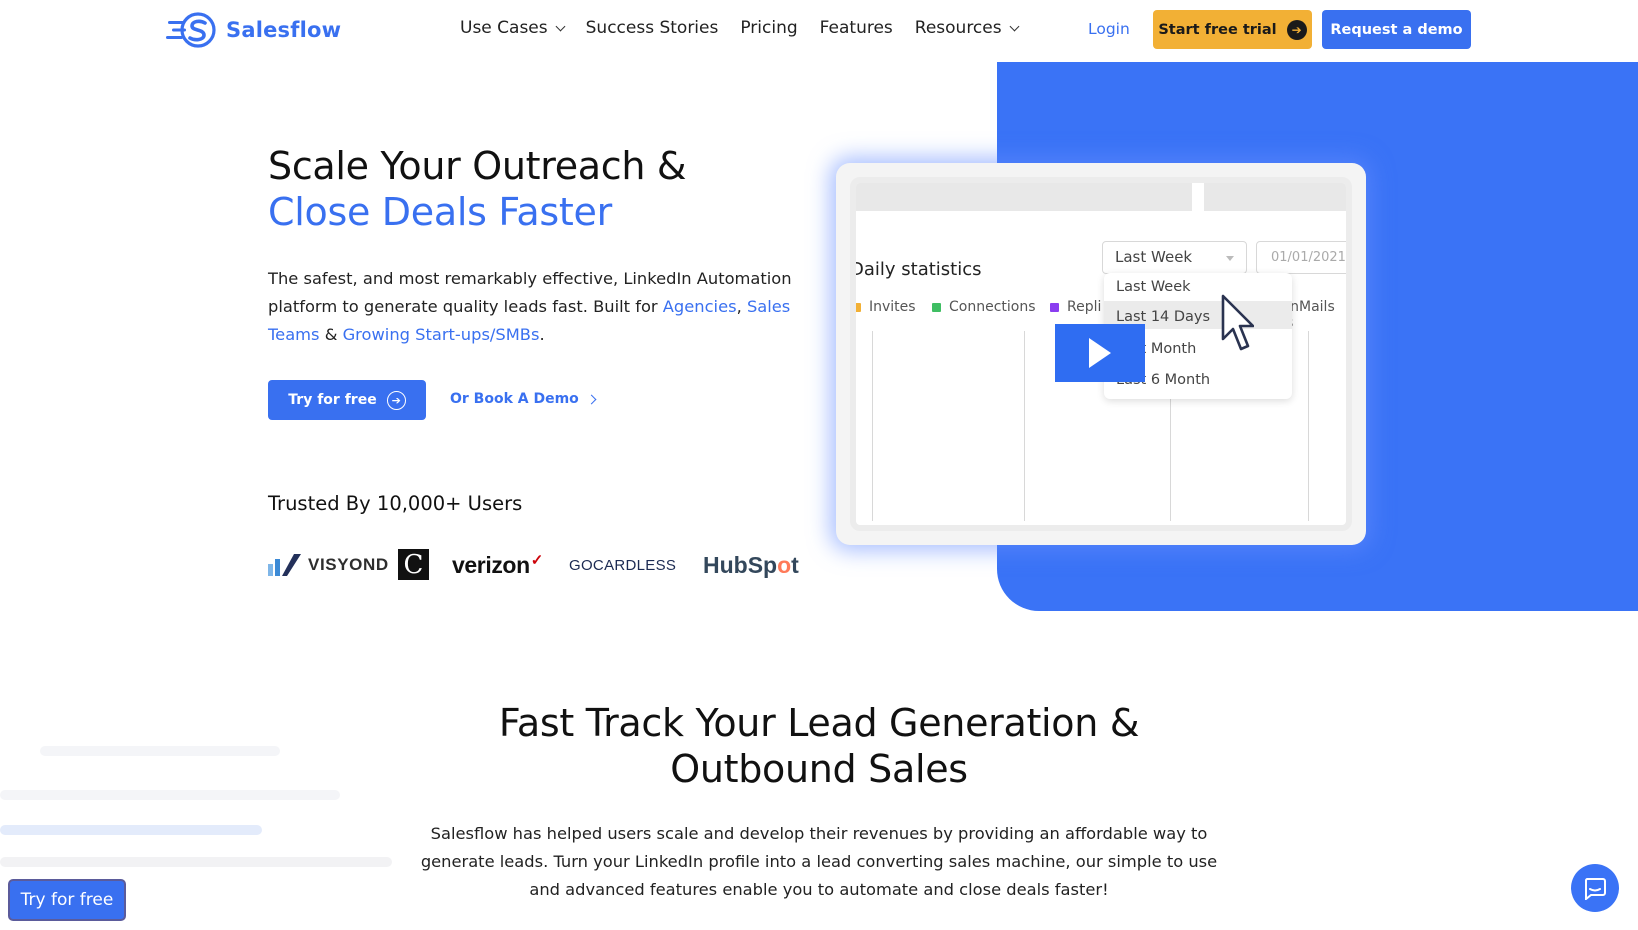 This screenshot has height=930, width=1638. What do you see at coordinates (1084, 307) in the screenshot?
I see `legend-label: Repli` at bounding box center [1084, 307].